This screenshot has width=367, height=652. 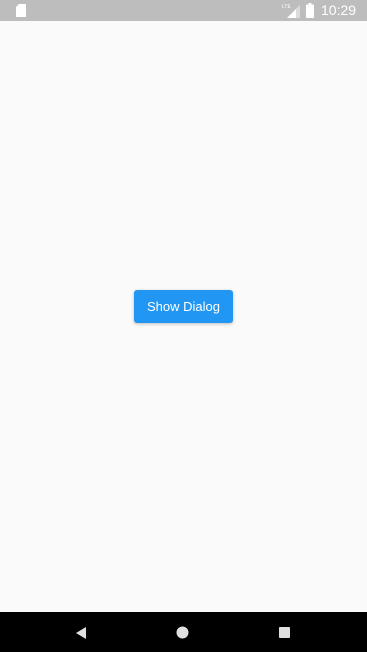 What do you see at coordinates (291, 11) in the screenshot?
I see `lte-signal-icon: LTE` at bounding box center [291, 11].